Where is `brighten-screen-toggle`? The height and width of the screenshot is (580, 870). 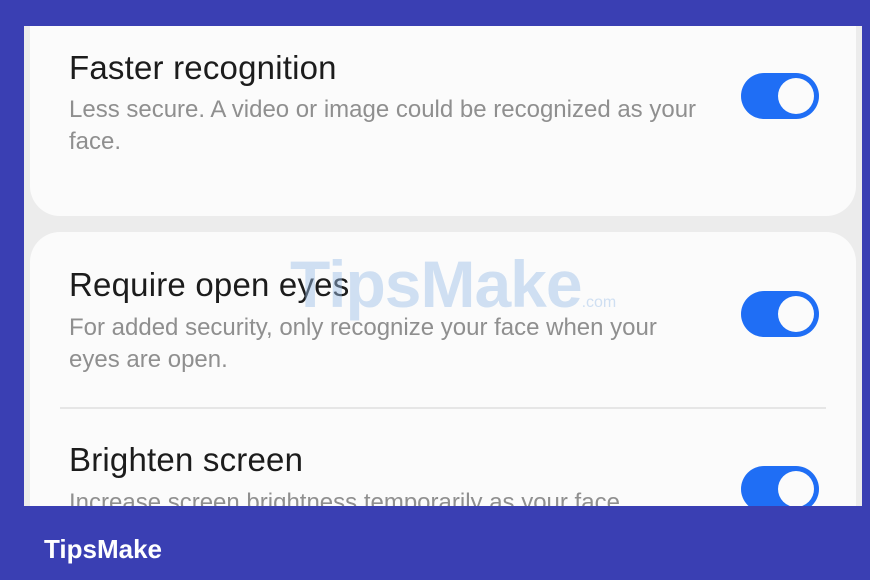
brighten-screen-toggle is located at coordinates (780, 486).